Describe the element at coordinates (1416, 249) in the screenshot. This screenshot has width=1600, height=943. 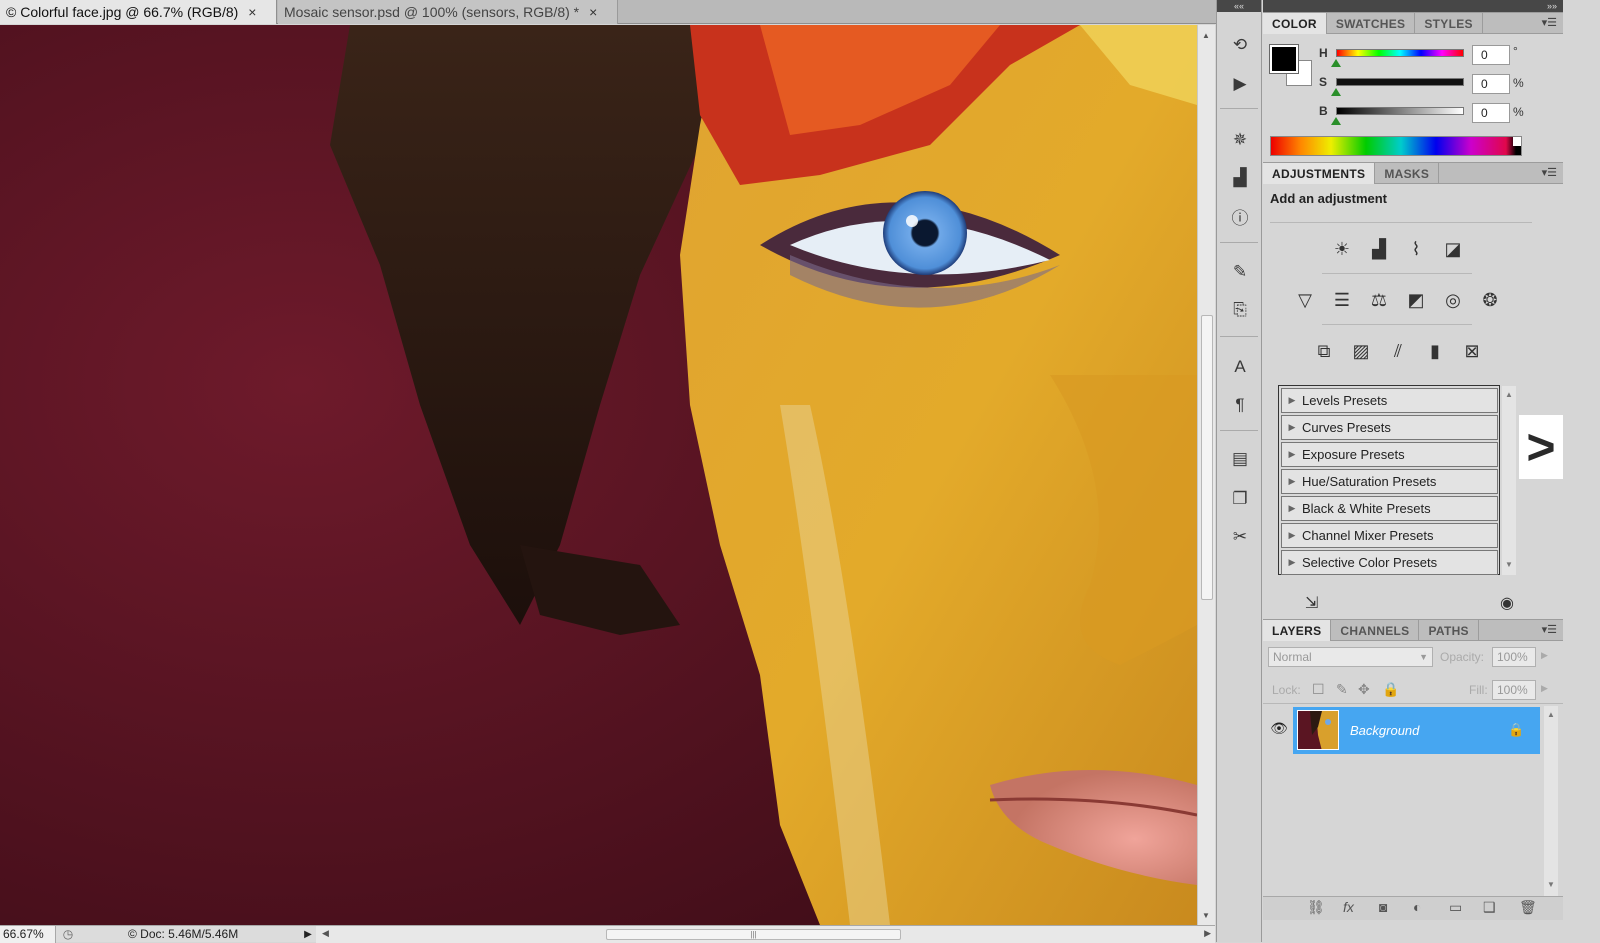
I see `curves-icon: ⌇` at that location.